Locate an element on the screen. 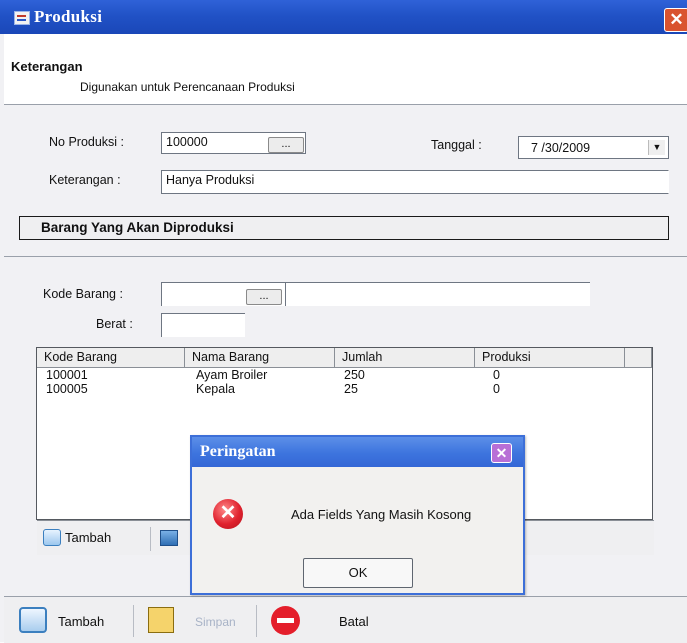 This screenshot has height=643, width=687. berat-input is located at coordinates (203, 325).